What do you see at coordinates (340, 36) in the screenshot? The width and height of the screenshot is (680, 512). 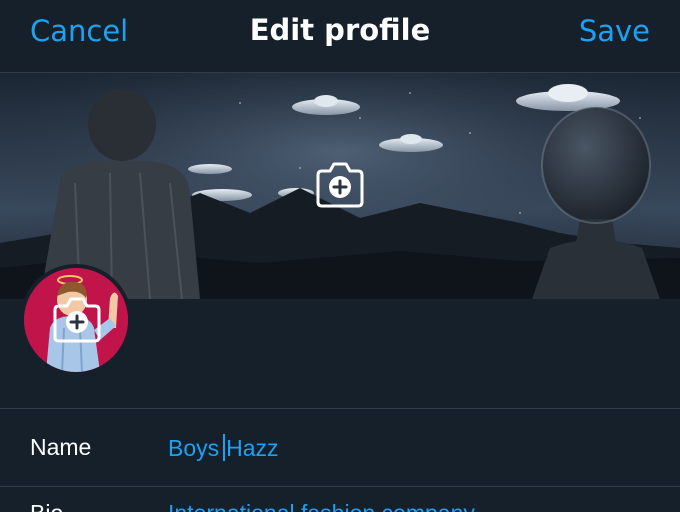 I see `nav-bar: Cancel Edit profile Save` at bounding box center [340, 36].